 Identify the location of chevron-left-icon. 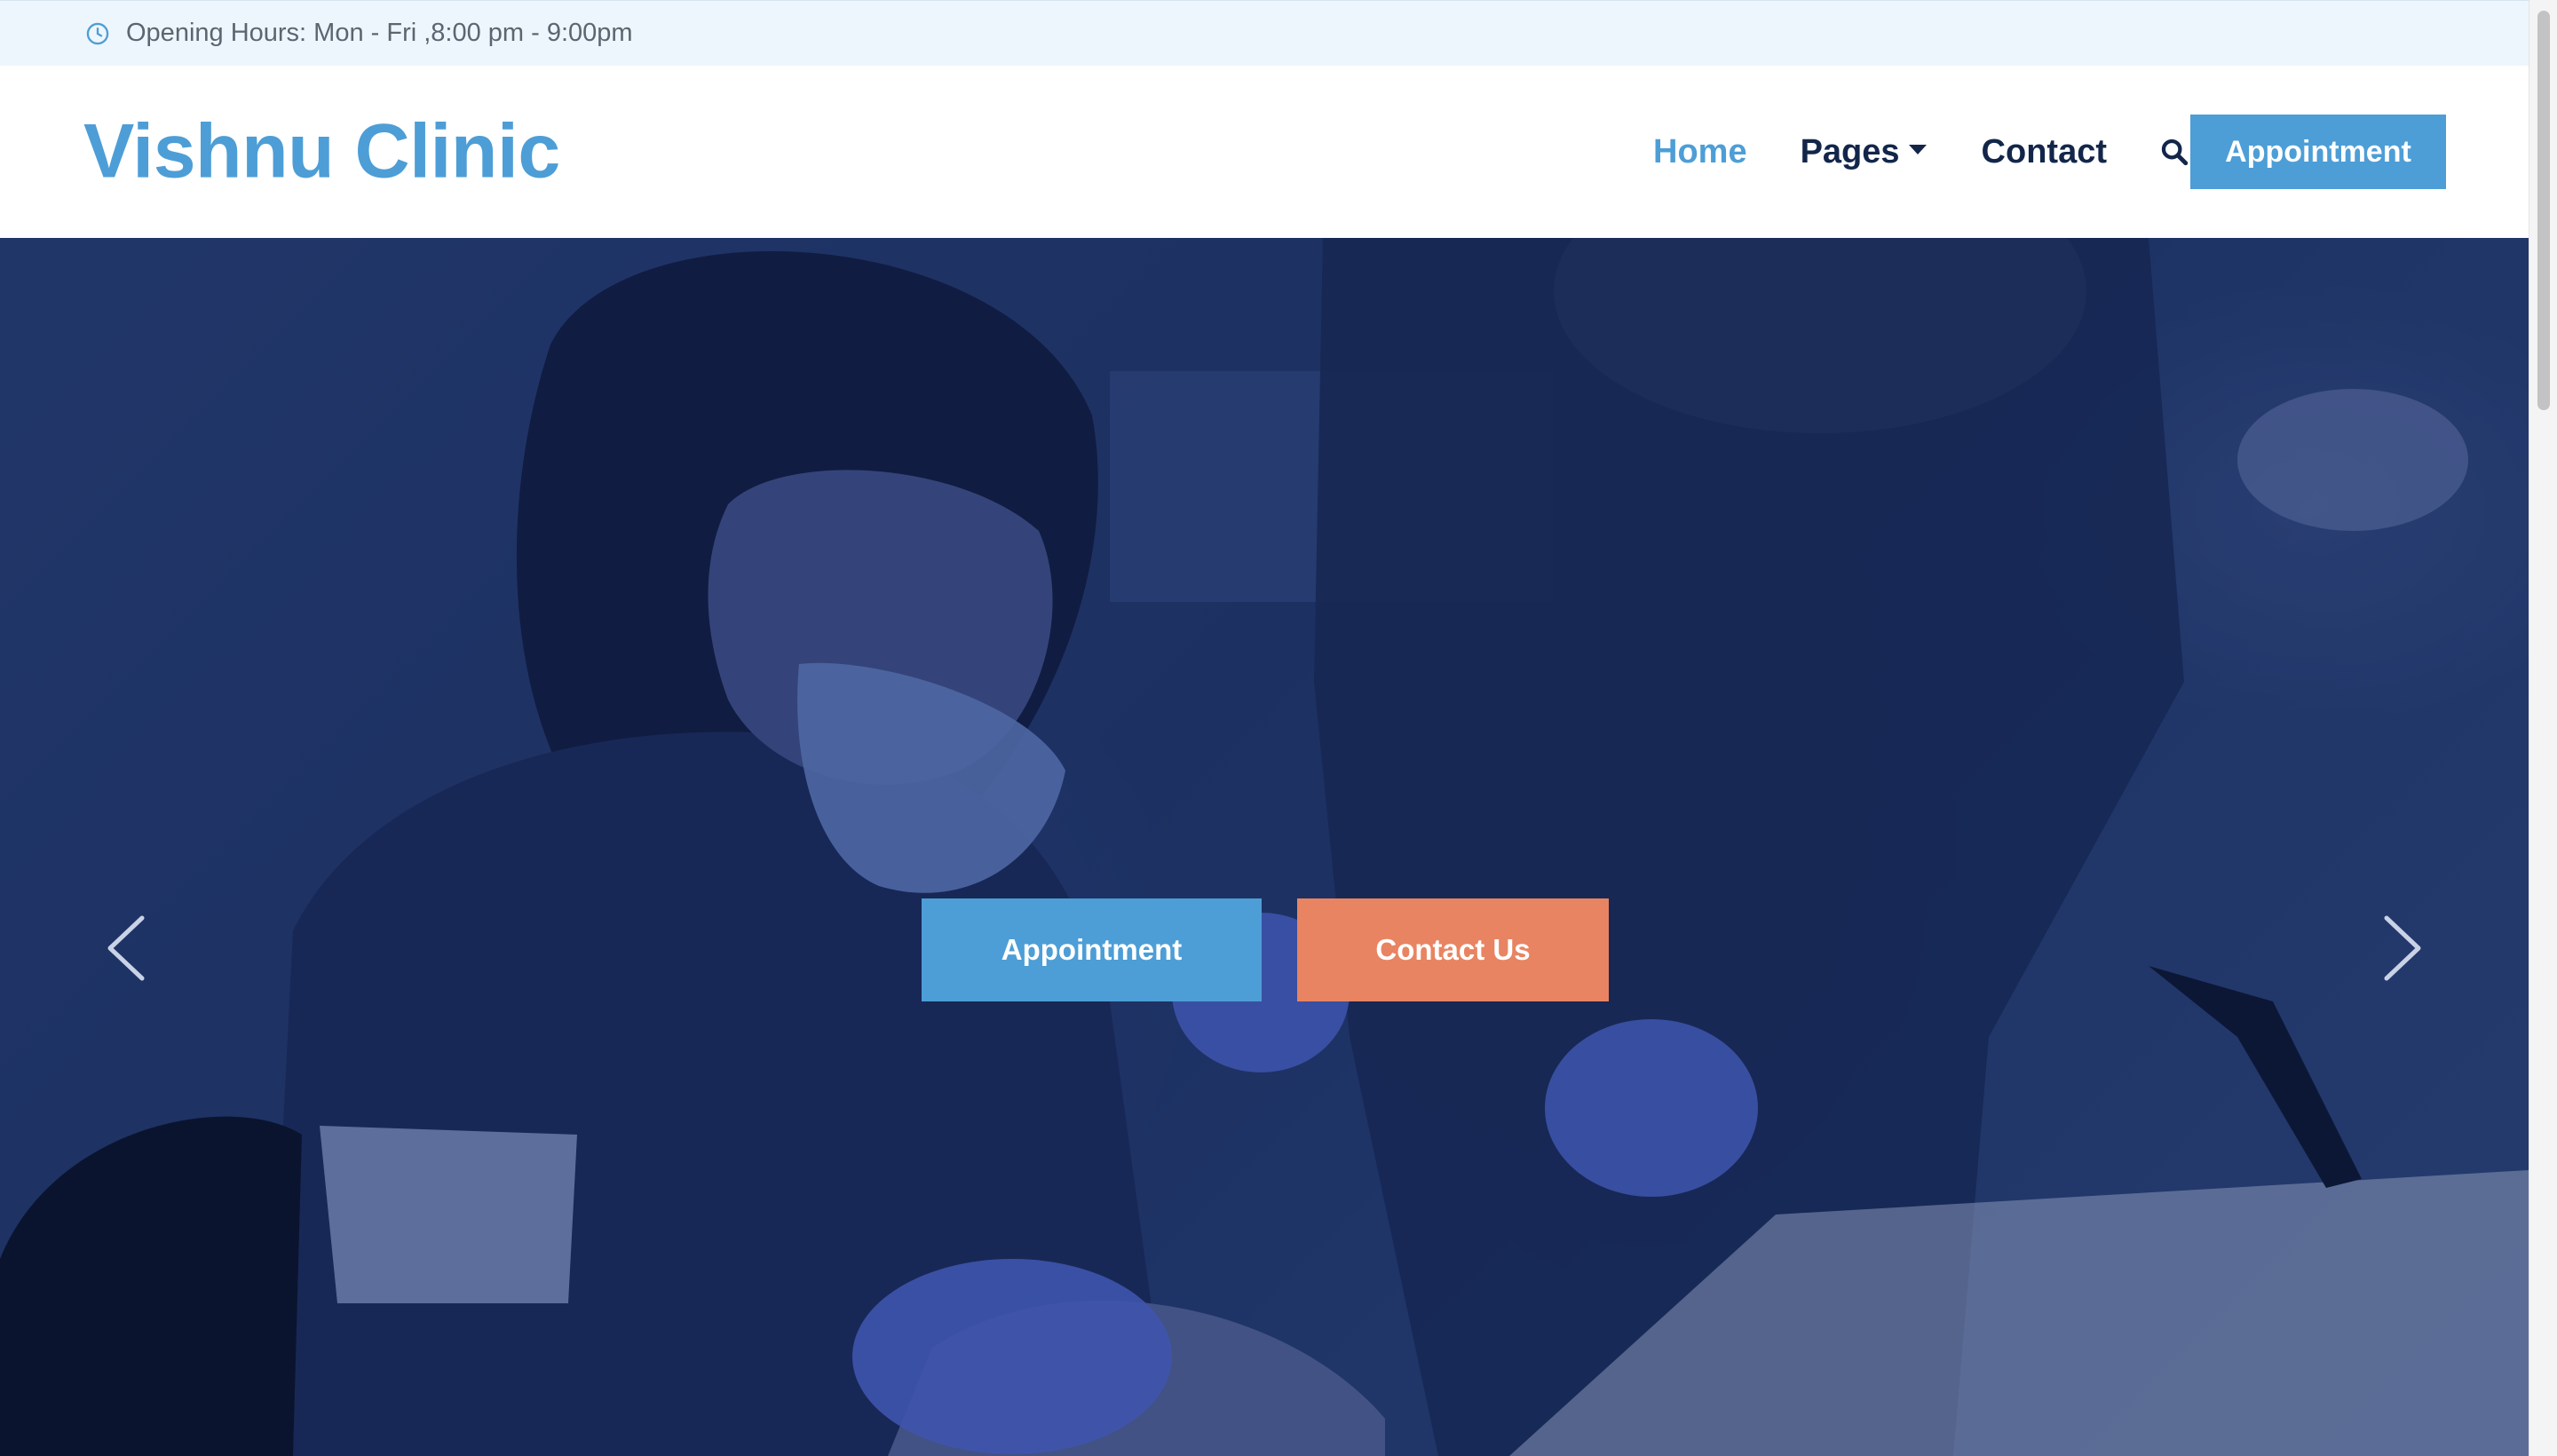
(127, 948).